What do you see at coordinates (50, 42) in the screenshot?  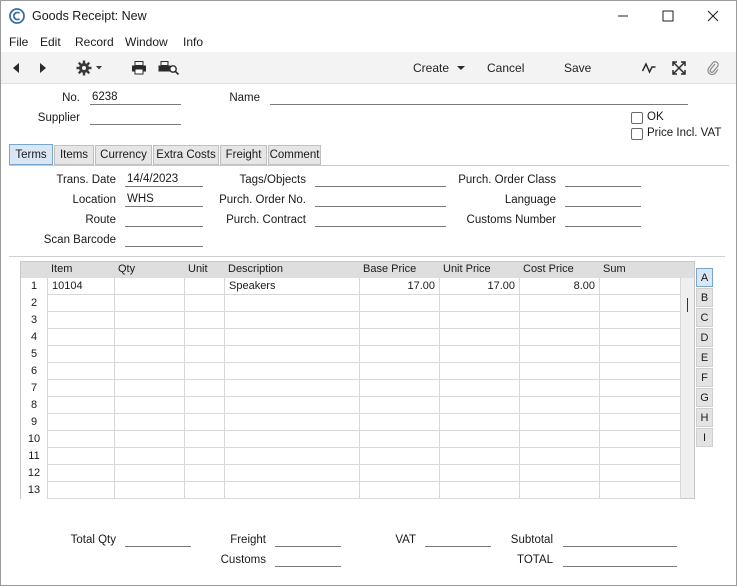 I see `menu-edit: Edit` at bounding box center [50, 42].